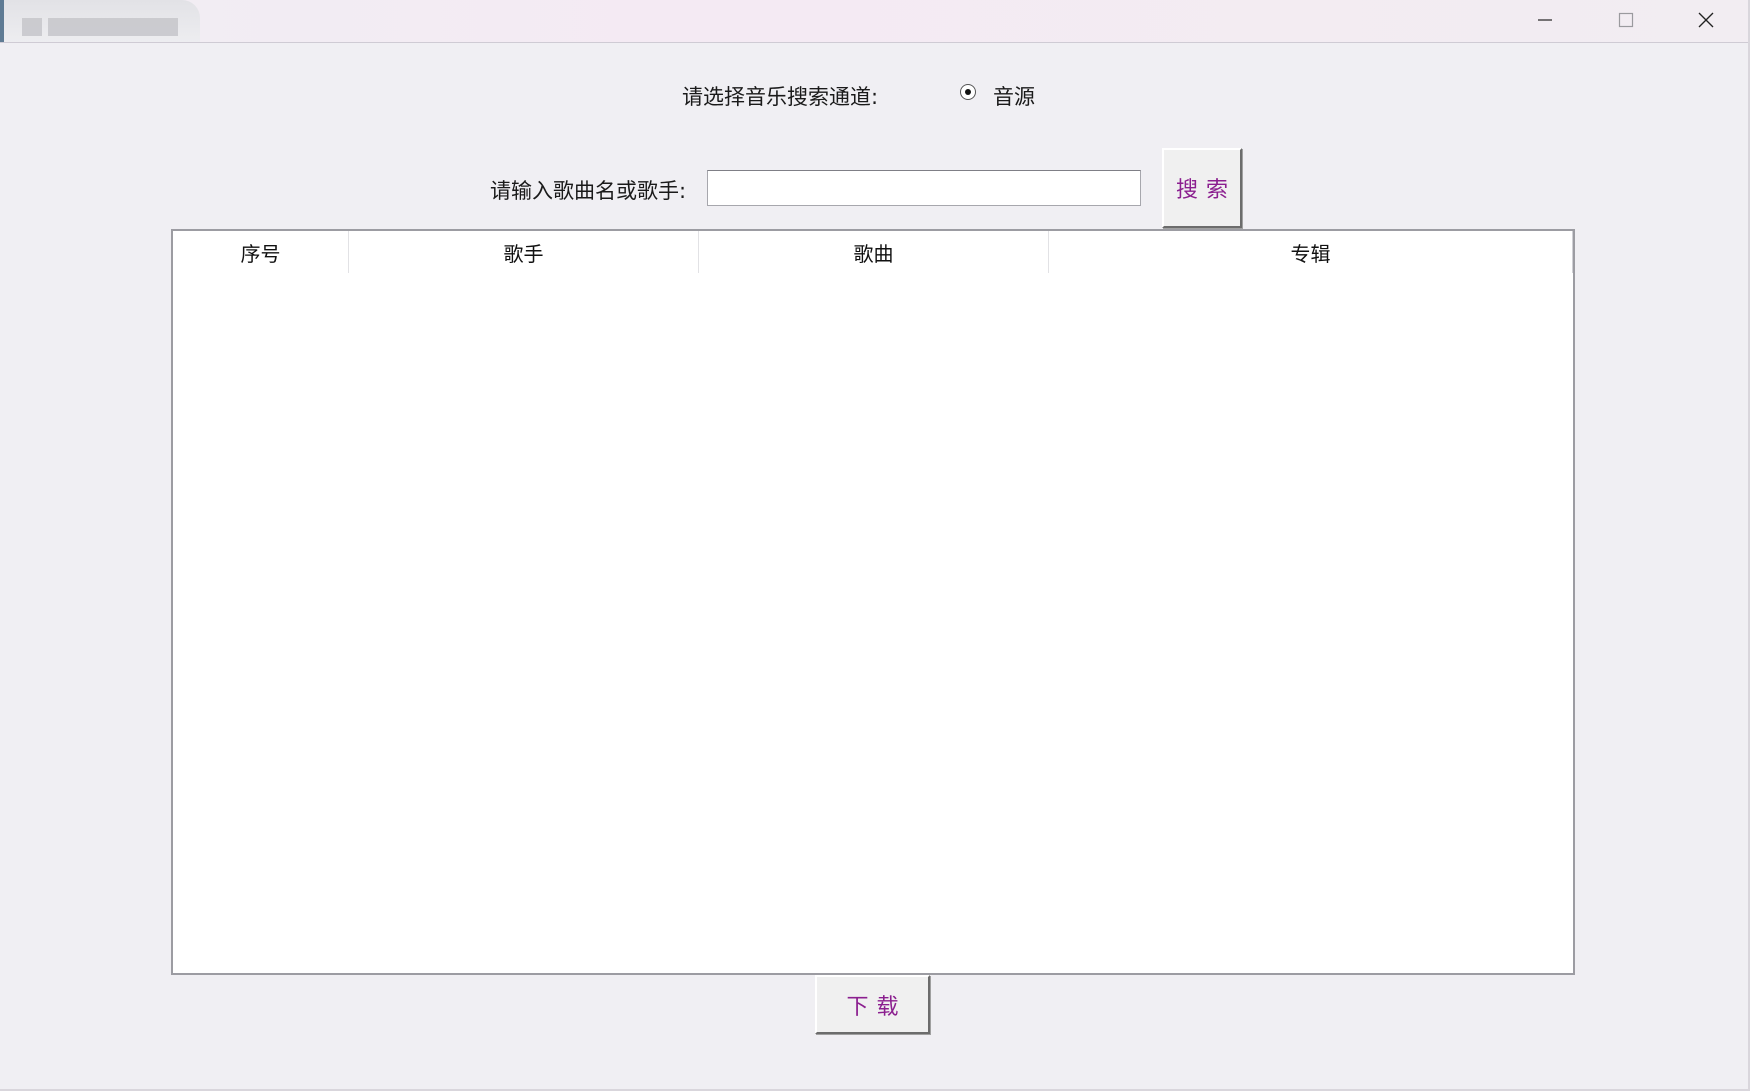 Image resolution: width=1750 pixels, height=1091 pixels. I want to click on minimize-icon, so click(1545, 20).